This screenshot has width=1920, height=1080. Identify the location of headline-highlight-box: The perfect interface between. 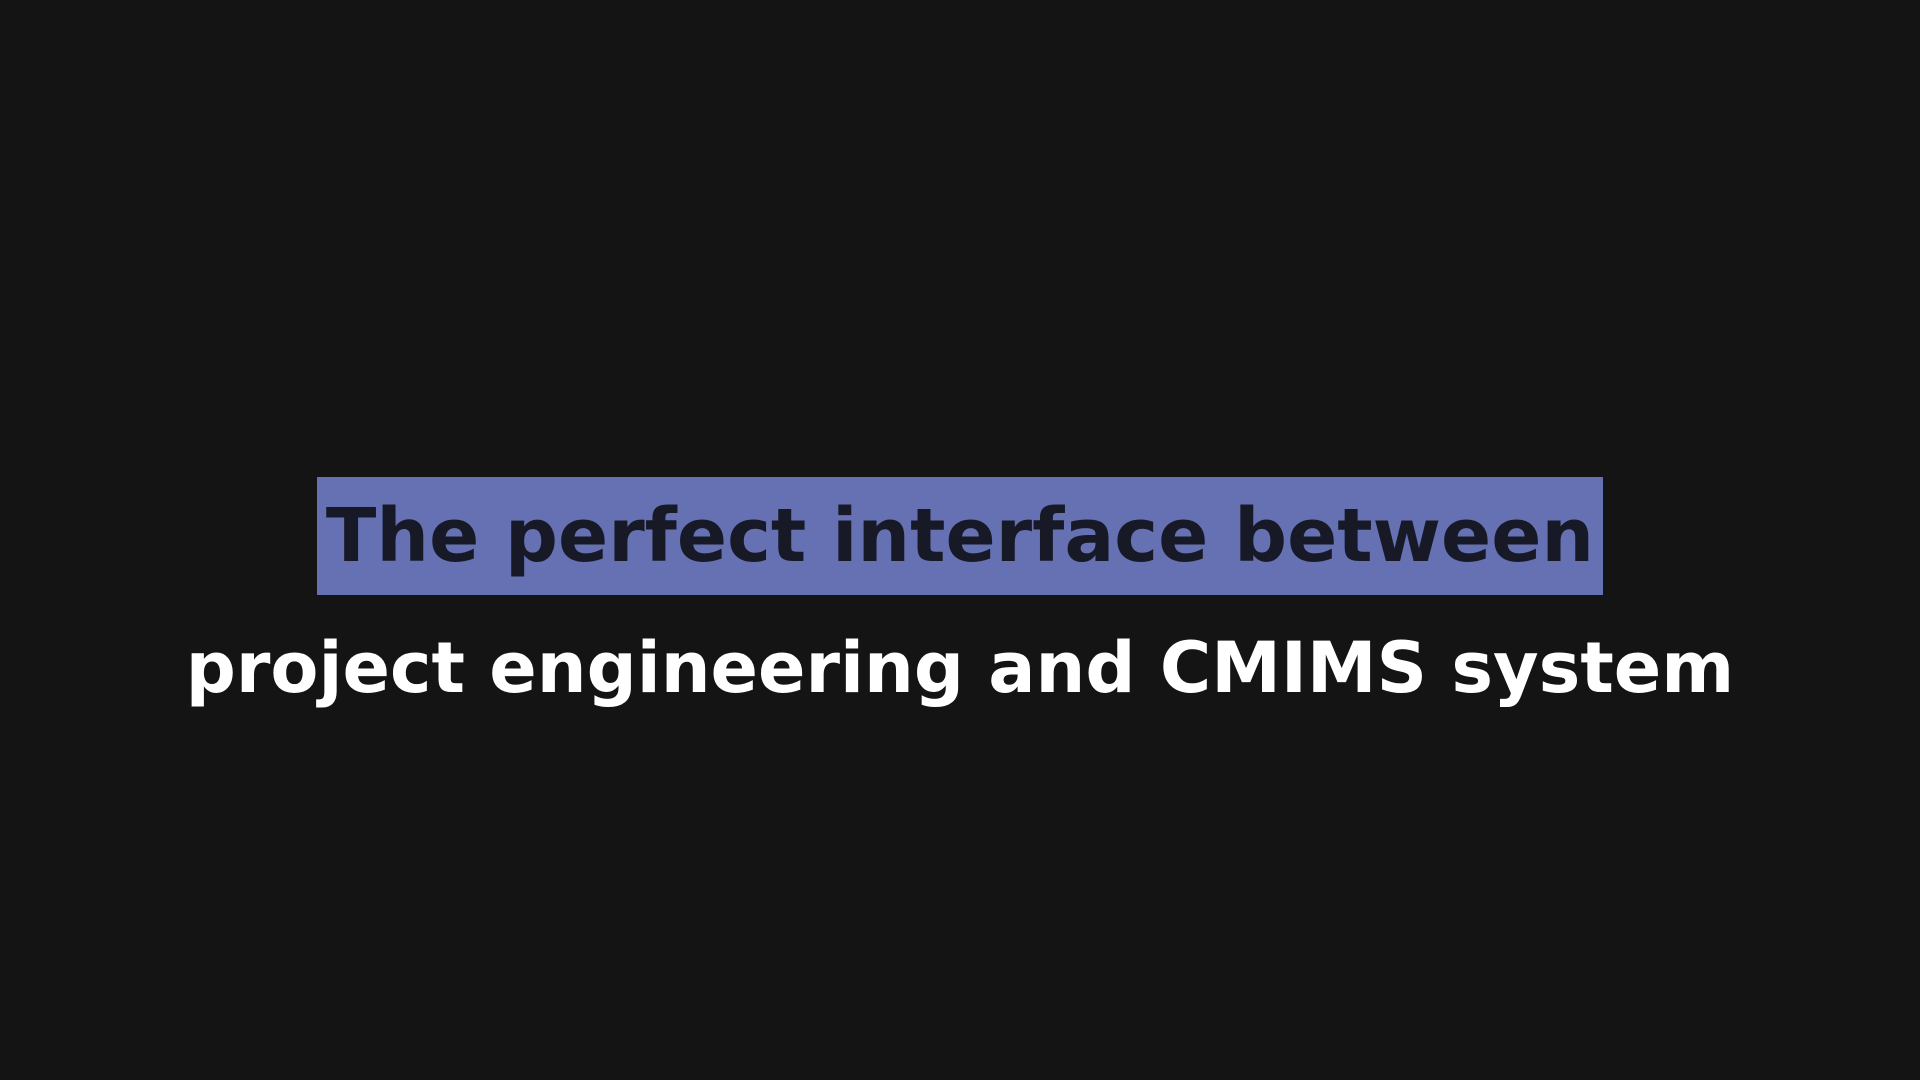
(960, 536).